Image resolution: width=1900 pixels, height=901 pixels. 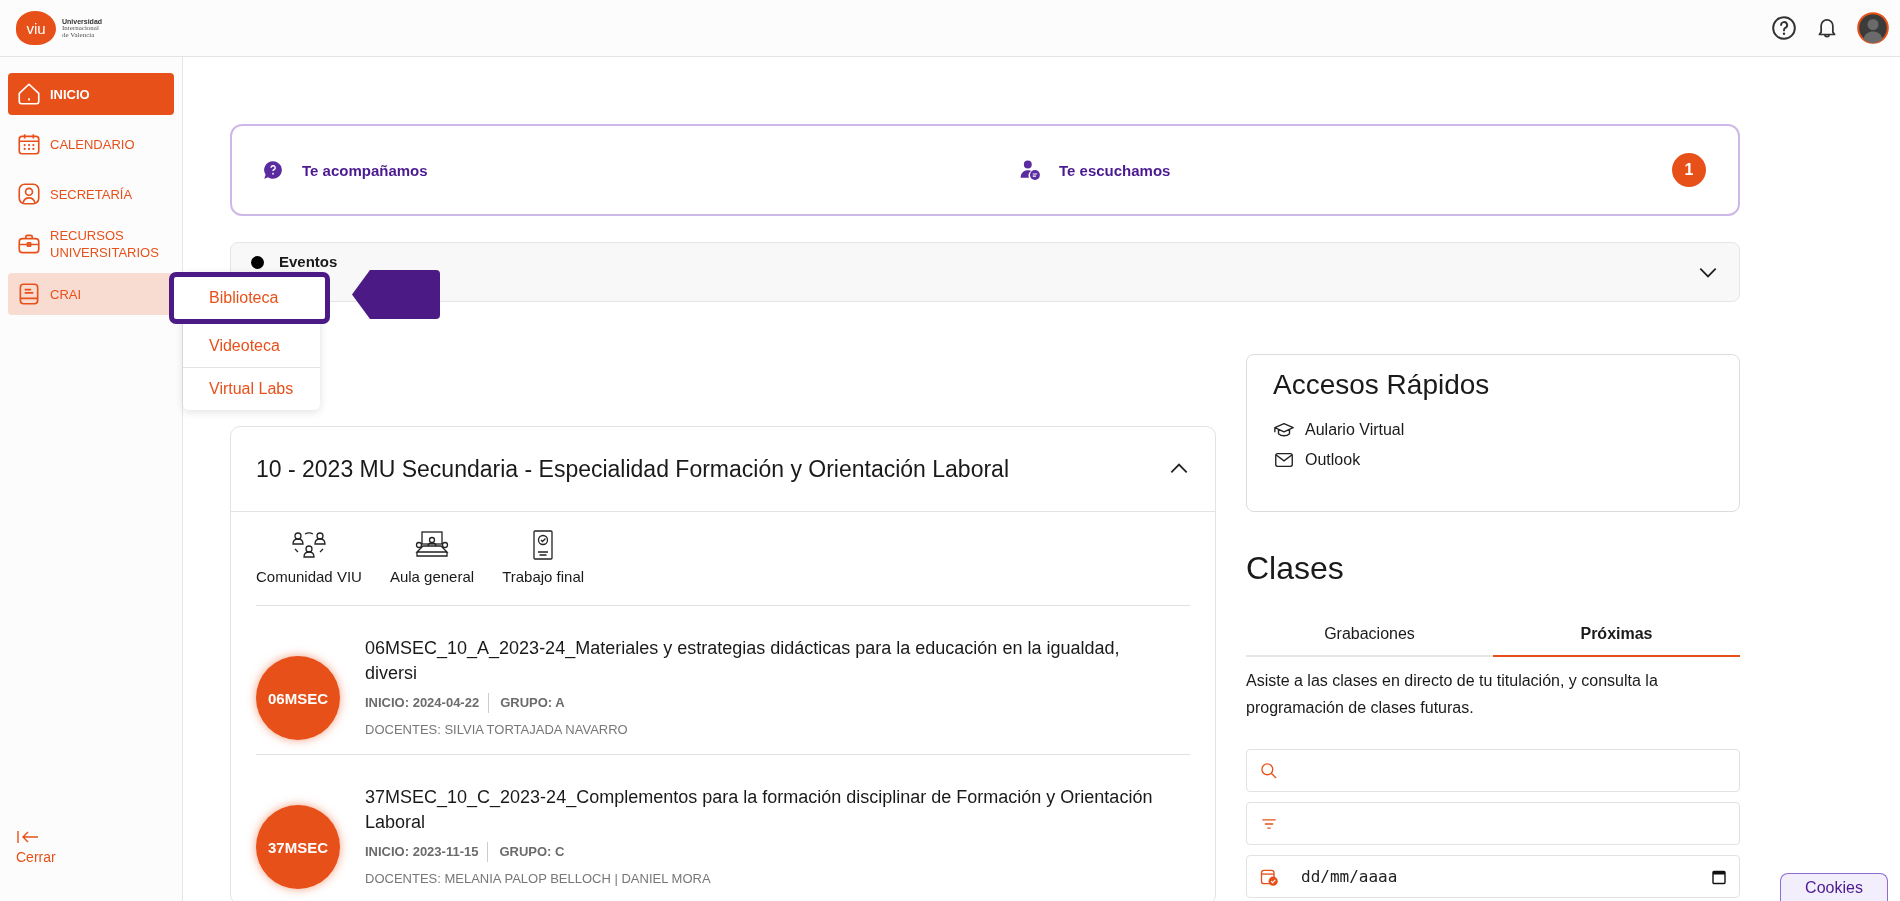 I want to click on shortcut-link: Trabajo final, so click(x=543, y=557).